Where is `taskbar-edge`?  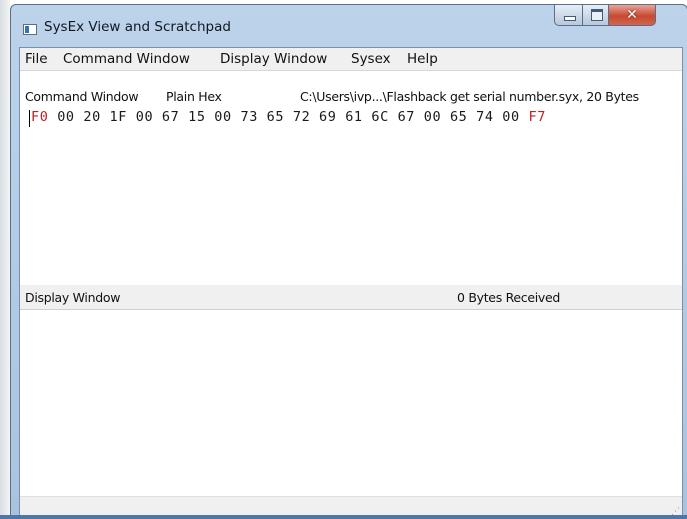 taskbar-edge is located at coordinates (343, 517).